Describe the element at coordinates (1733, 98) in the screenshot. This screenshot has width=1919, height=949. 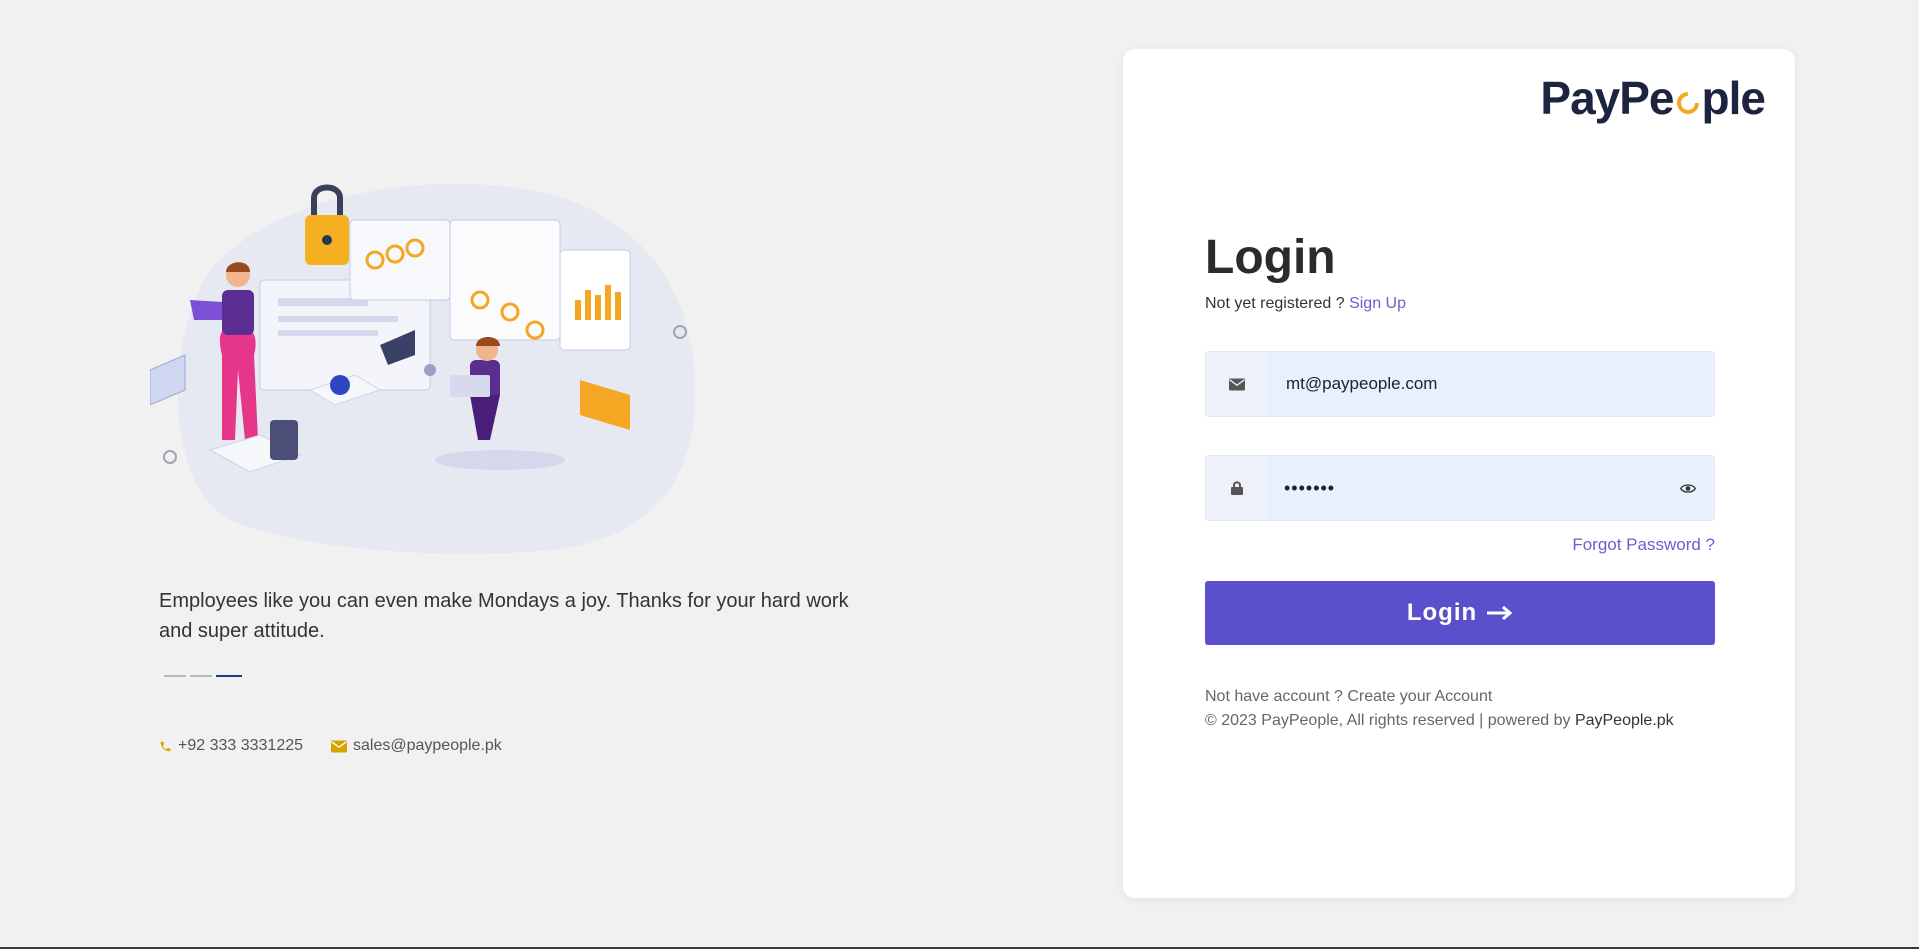
I see `logo-text-end: ple` at that location.